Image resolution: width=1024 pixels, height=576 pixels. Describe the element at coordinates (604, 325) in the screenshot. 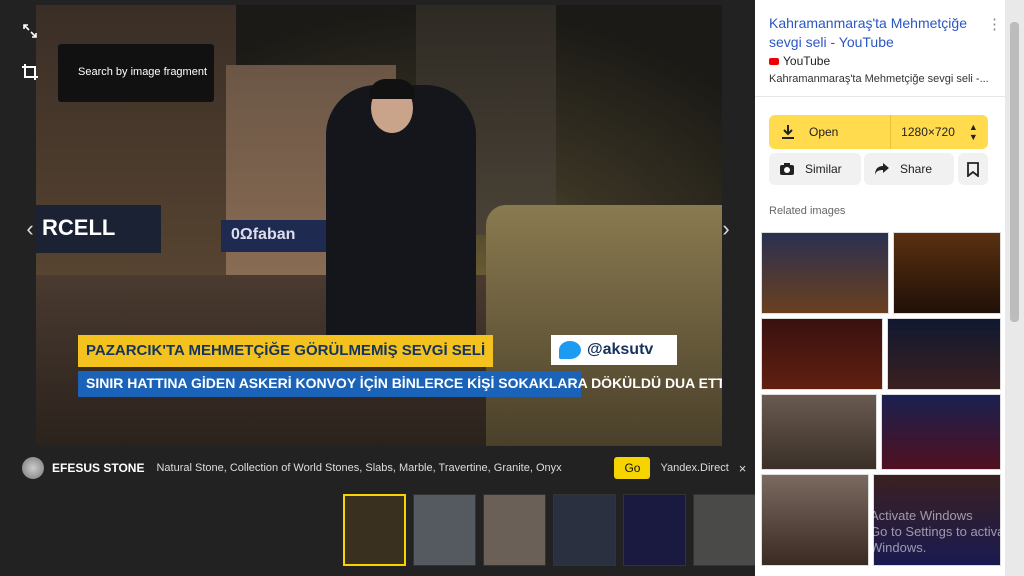

I see `armored-vehicle` at that location.